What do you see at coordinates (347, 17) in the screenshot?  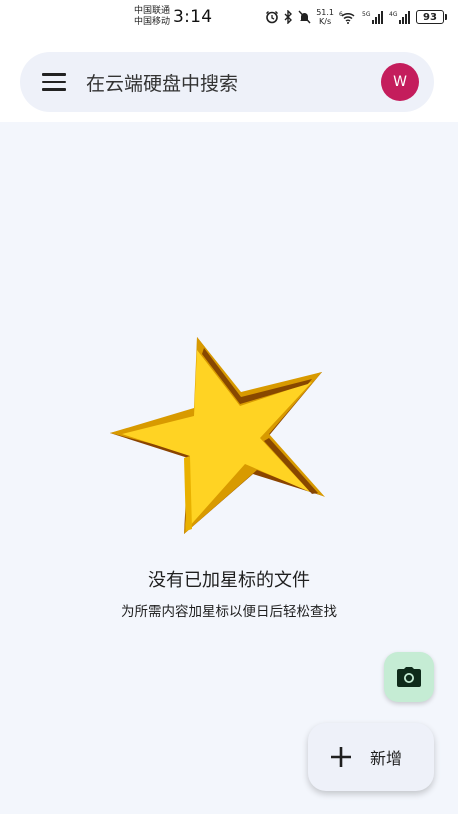 I see `wifi-icon: 6` at bounding box center [347, 17].